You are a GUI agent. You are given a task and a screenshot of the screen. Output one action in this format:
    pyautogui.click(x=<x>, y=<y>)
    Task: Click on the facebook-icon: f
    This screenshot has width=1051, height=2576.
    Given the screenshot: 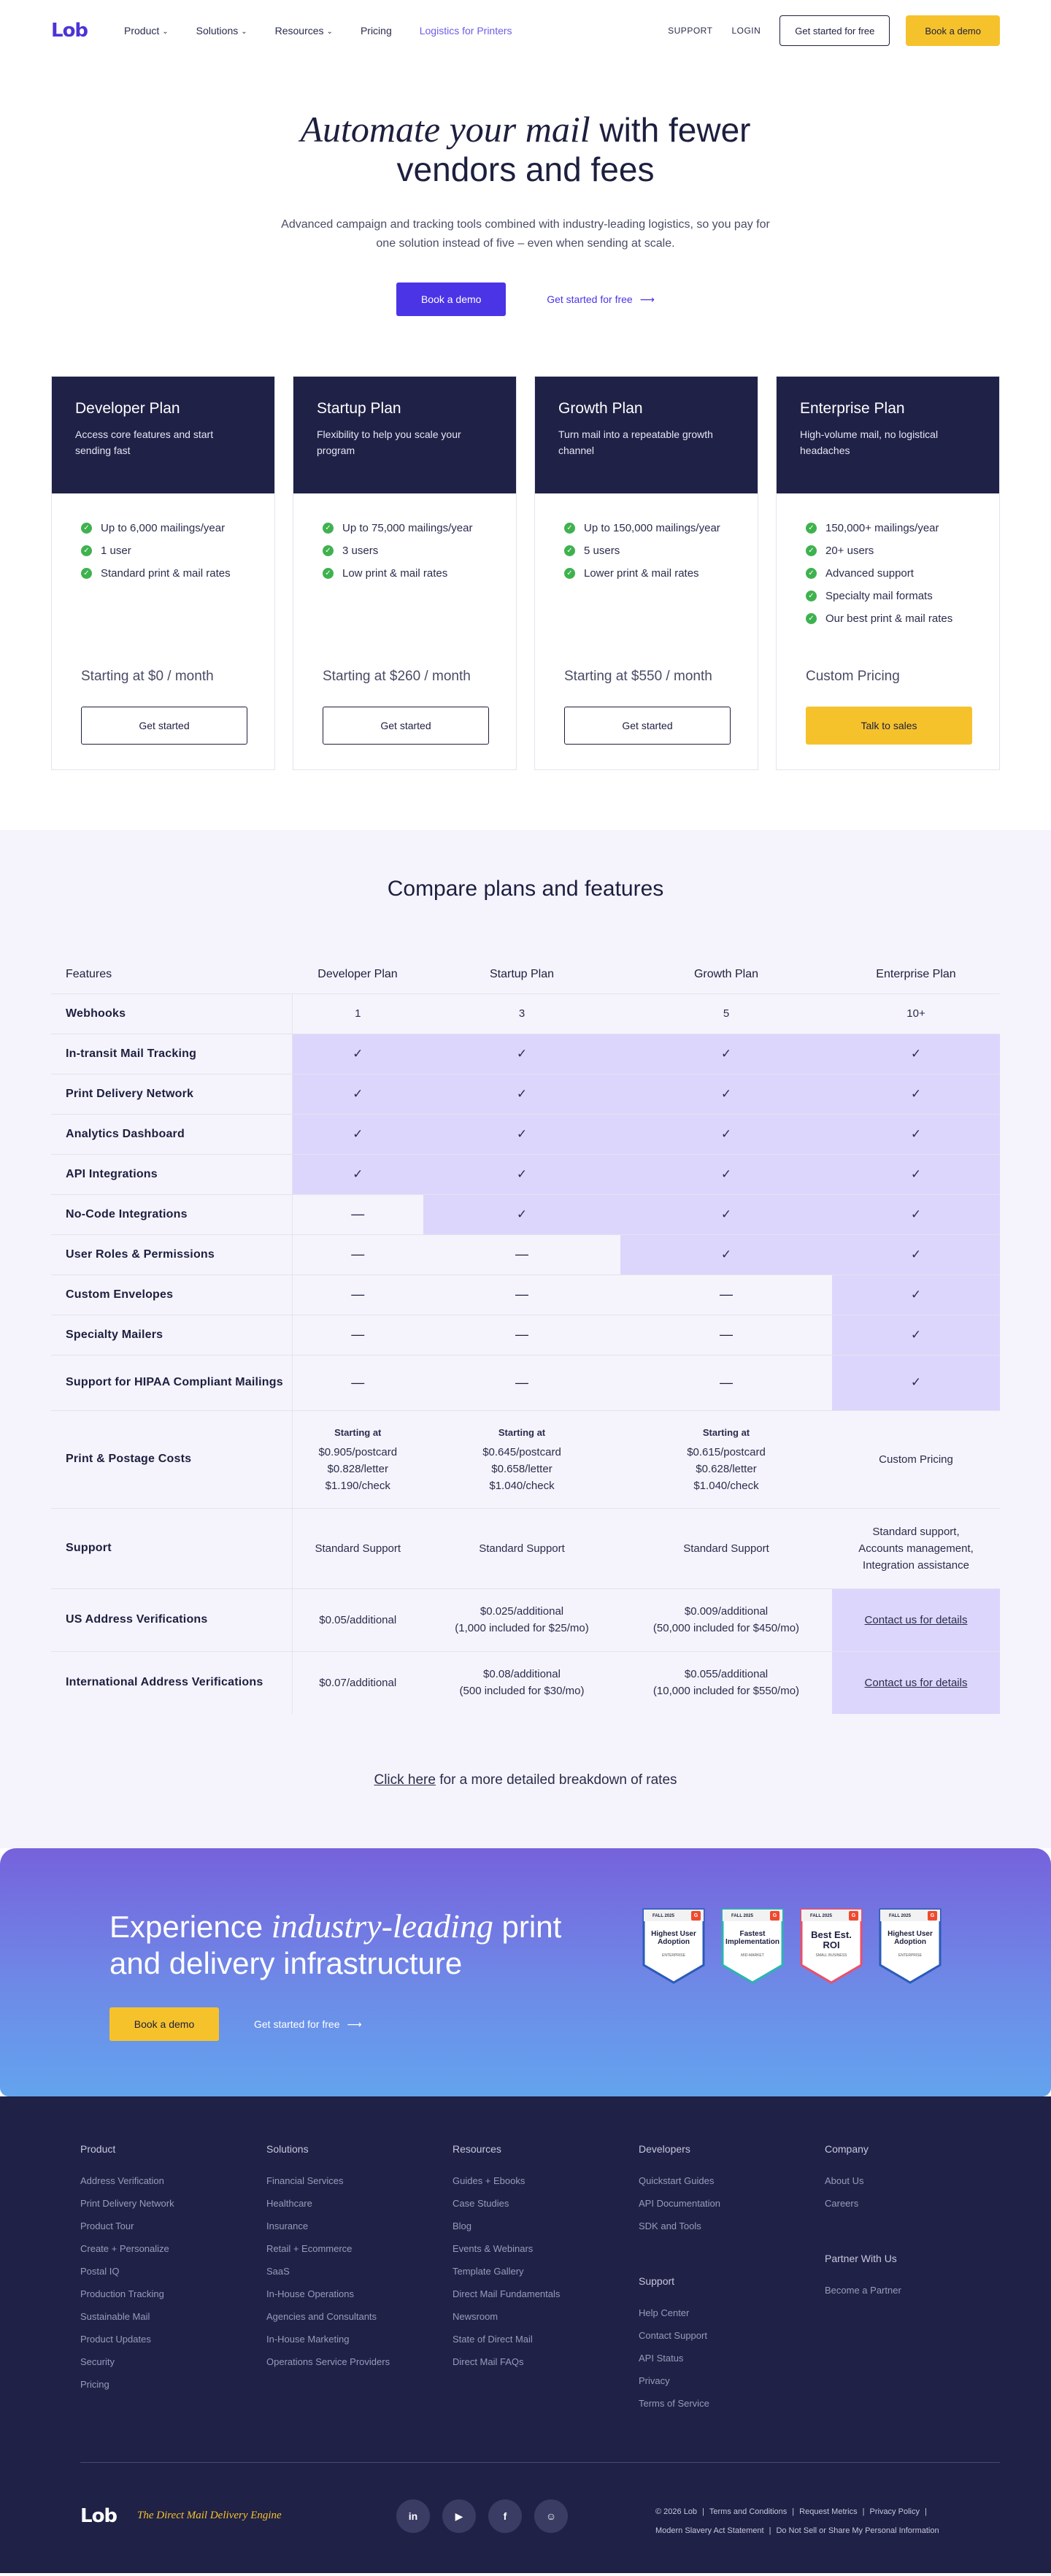 What is the action you would take?
    pyautogui.click(x=505, y=2516)
    